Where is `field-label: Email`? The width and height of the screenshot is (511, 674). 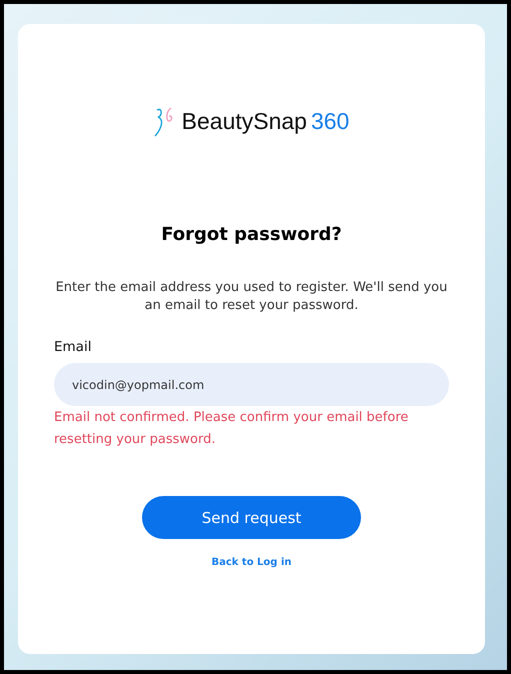 field-label: Email is located at coordinates (73, 347).